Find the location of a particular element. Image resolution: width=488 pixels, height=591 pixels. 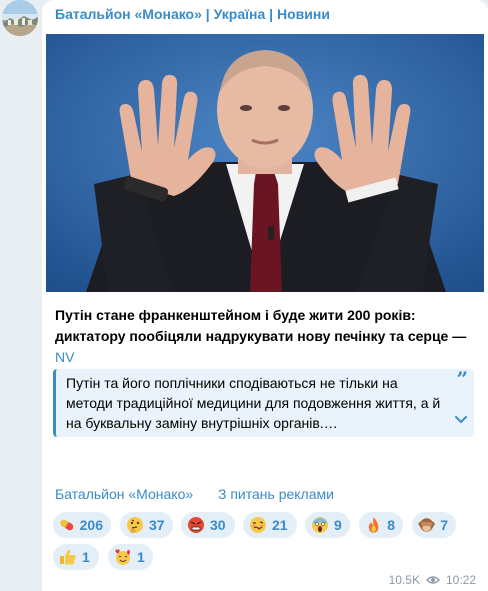

reaction-count: 9 is located at coordinates (338, 525).